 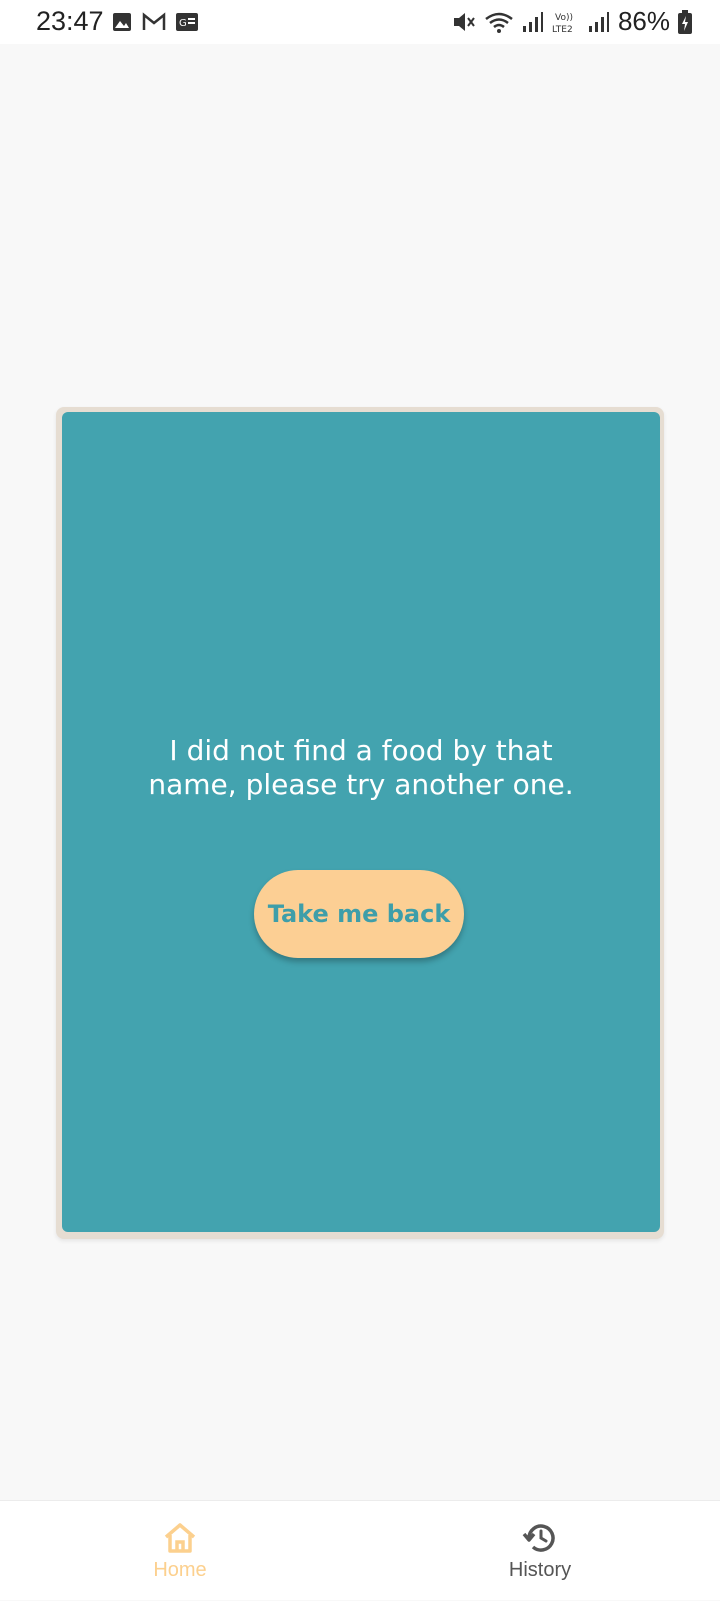 I want to click on nav-item-home: Home, so click(x=180, y=1551).